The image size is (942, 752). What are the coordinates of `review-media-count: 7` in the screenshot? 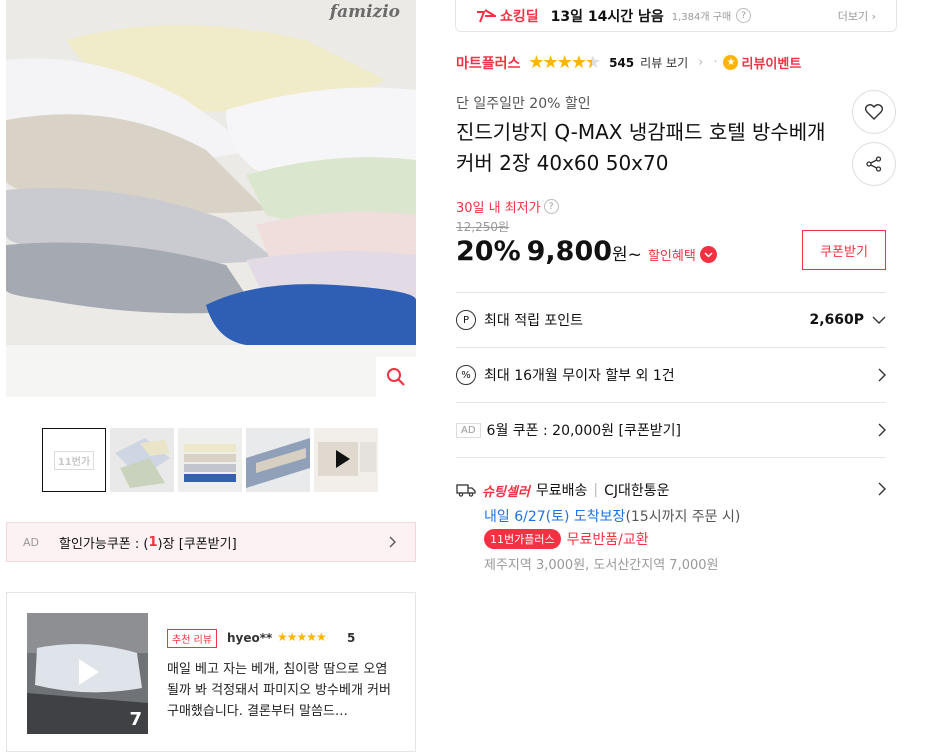 It's located at (135, 719).